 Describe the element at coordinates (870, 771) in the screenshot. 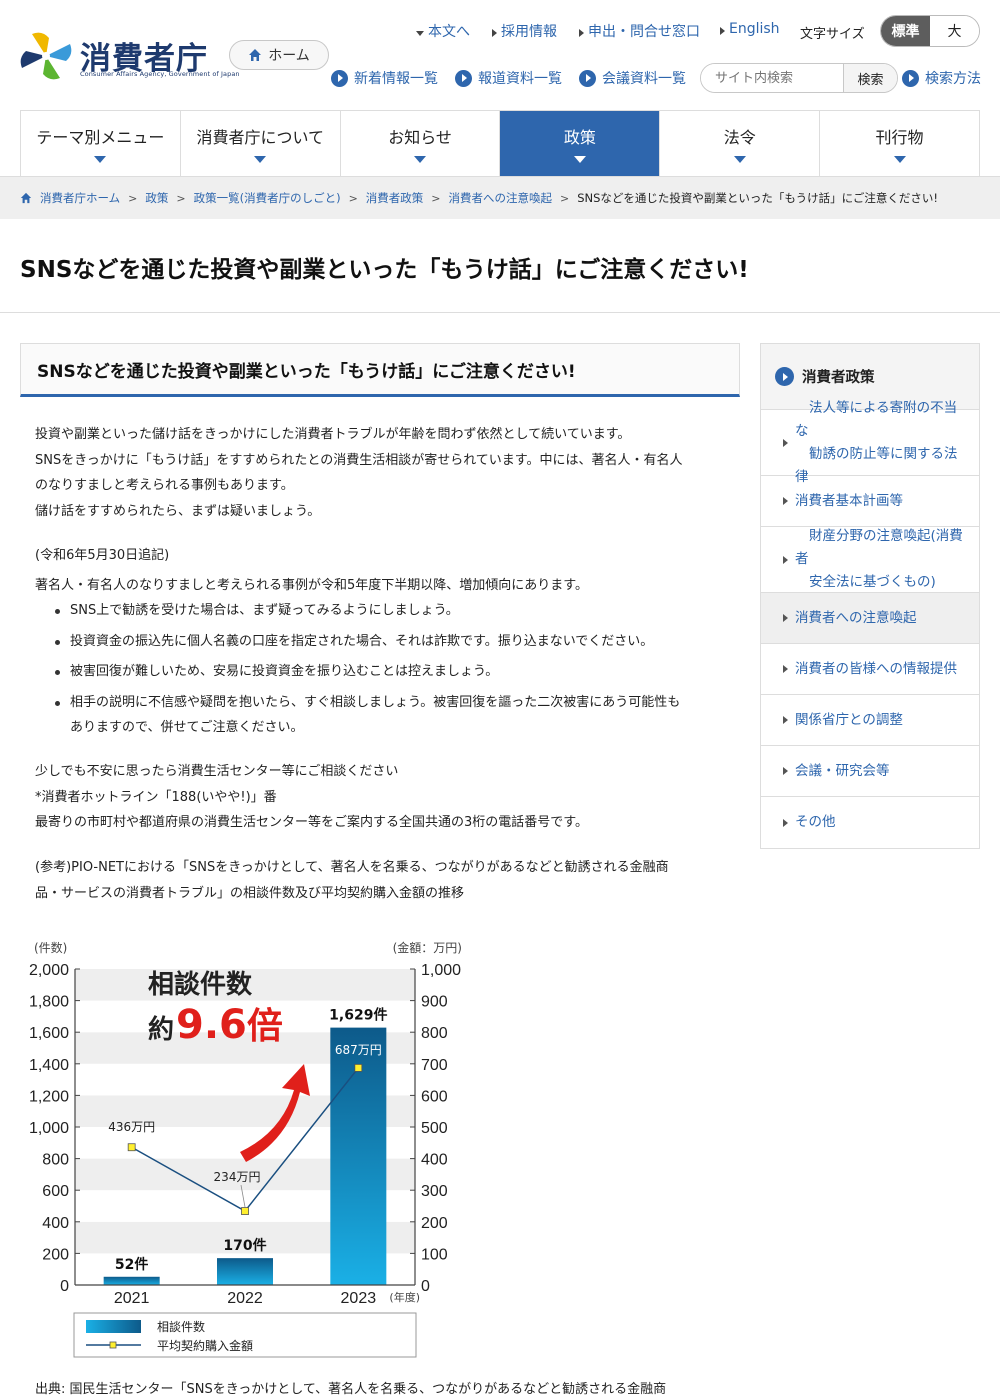

I see `sidebar-item-meetings: 会議・研究会等` at that location.